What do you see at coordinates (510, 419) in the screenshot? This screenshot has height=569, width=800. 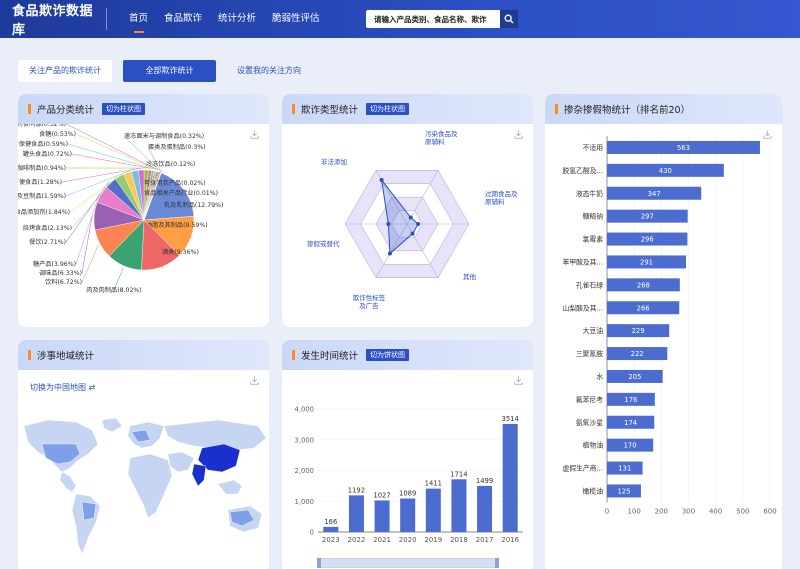 I see `year-bar-value: 3514` at bounding box center [510, 419].